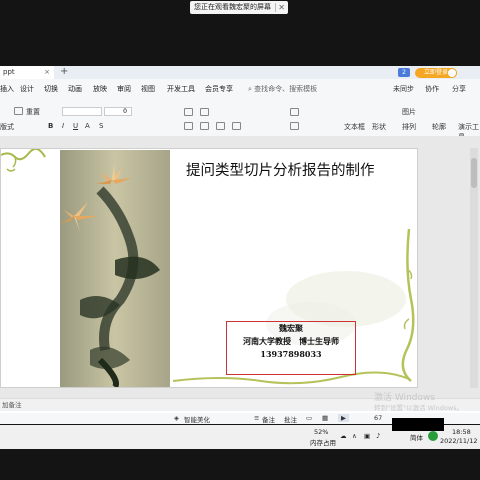  What do you see at coordinates (452, 73) in the screenshot?
I see `avatar` at bounding box center [452, 73].